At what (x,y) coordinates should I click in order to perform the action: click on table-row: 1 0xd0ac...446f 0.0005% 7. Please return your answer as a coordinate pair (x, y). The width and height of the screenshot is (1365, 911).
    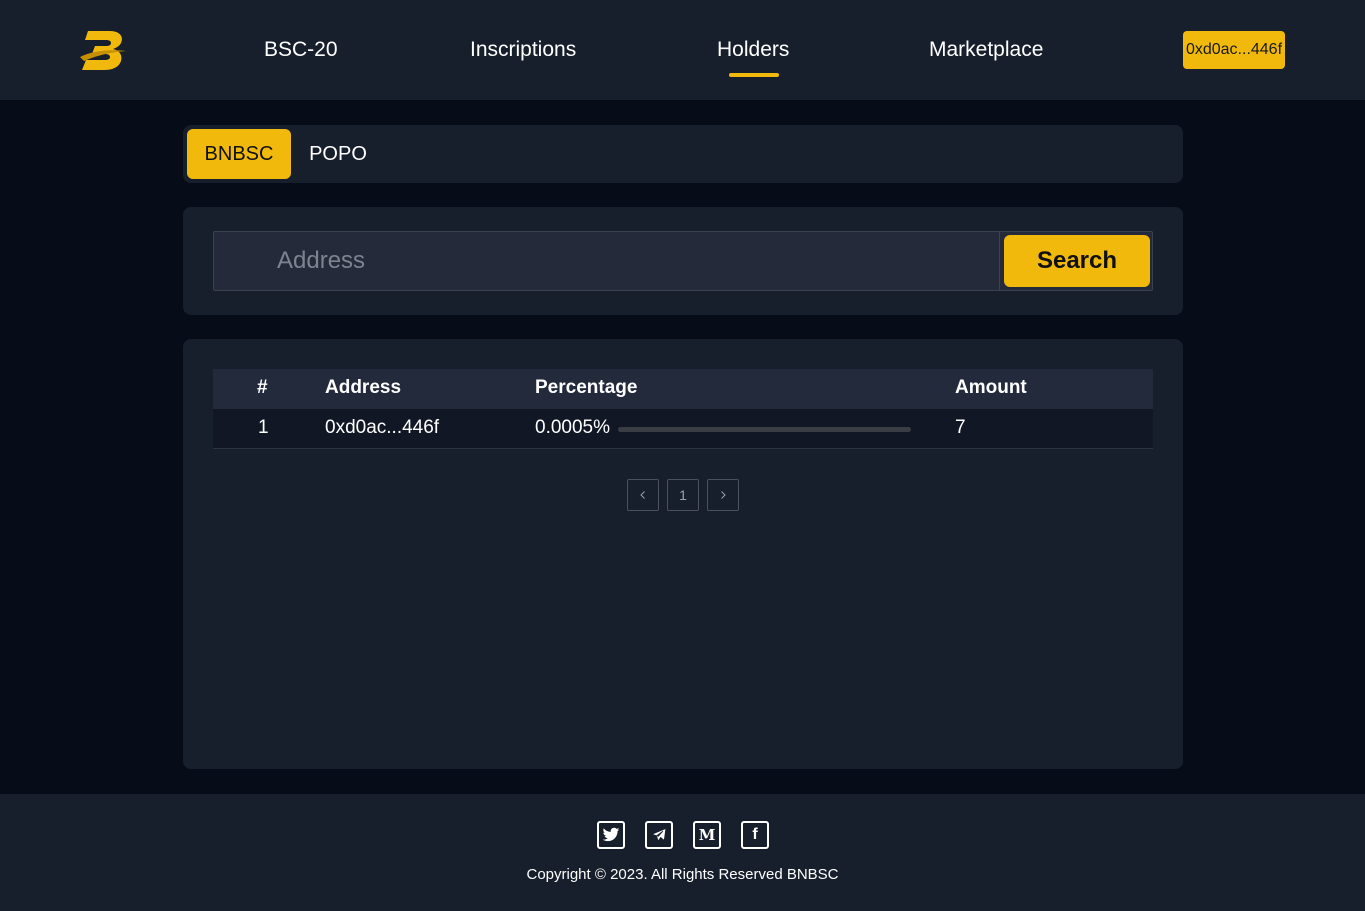
    Looking at the image, I should click on (683, 429).